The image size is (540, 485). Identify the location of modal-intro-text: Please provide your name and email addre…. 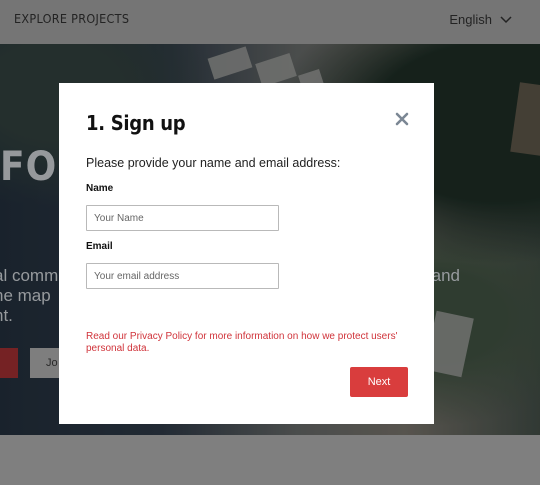
(213, 163).